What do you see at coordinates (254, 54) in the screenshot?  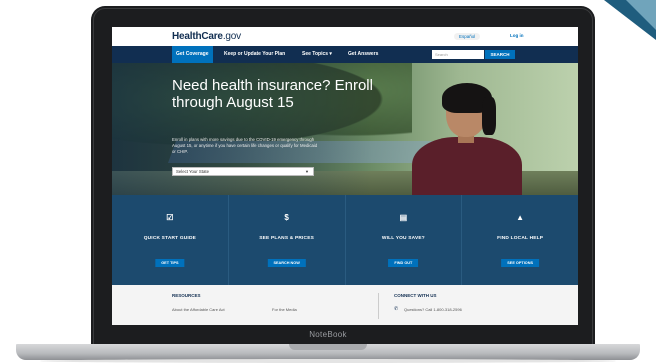 I see `nav-keep-update-plan: Keep or Update Your Plan` at bounding box center [254, 54].